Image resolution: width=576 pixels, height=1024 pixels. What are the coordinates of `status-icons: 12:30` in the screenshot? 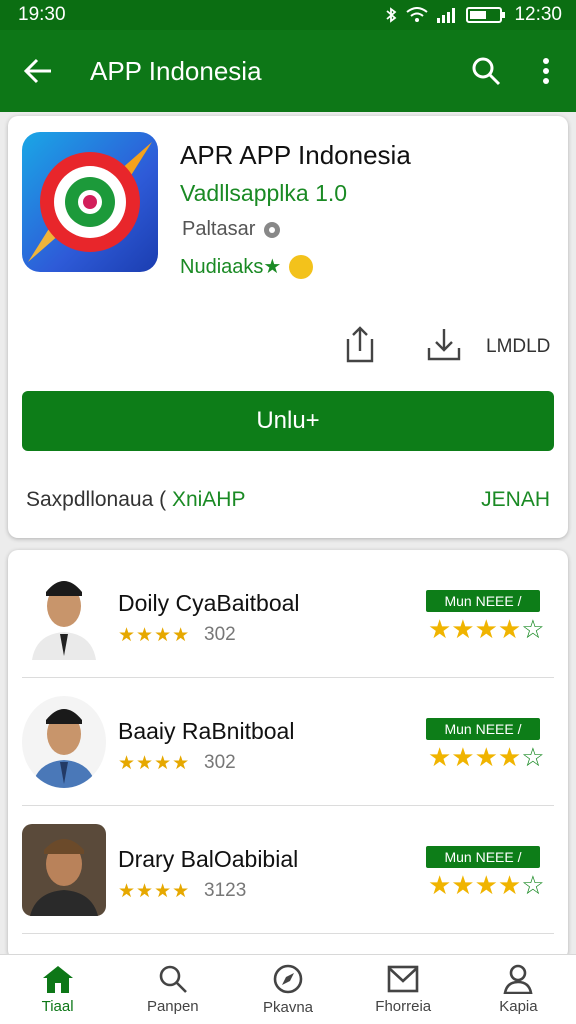 It's located at (473, 15).